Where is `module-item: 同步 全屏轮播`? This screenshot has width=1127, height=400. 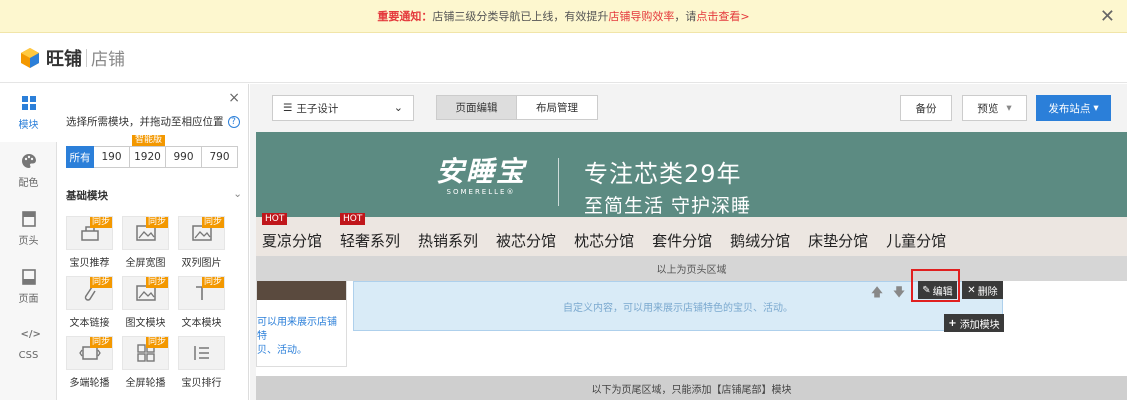
module-item: 同步 全屏轮播 is located at coordinates (145, 362).